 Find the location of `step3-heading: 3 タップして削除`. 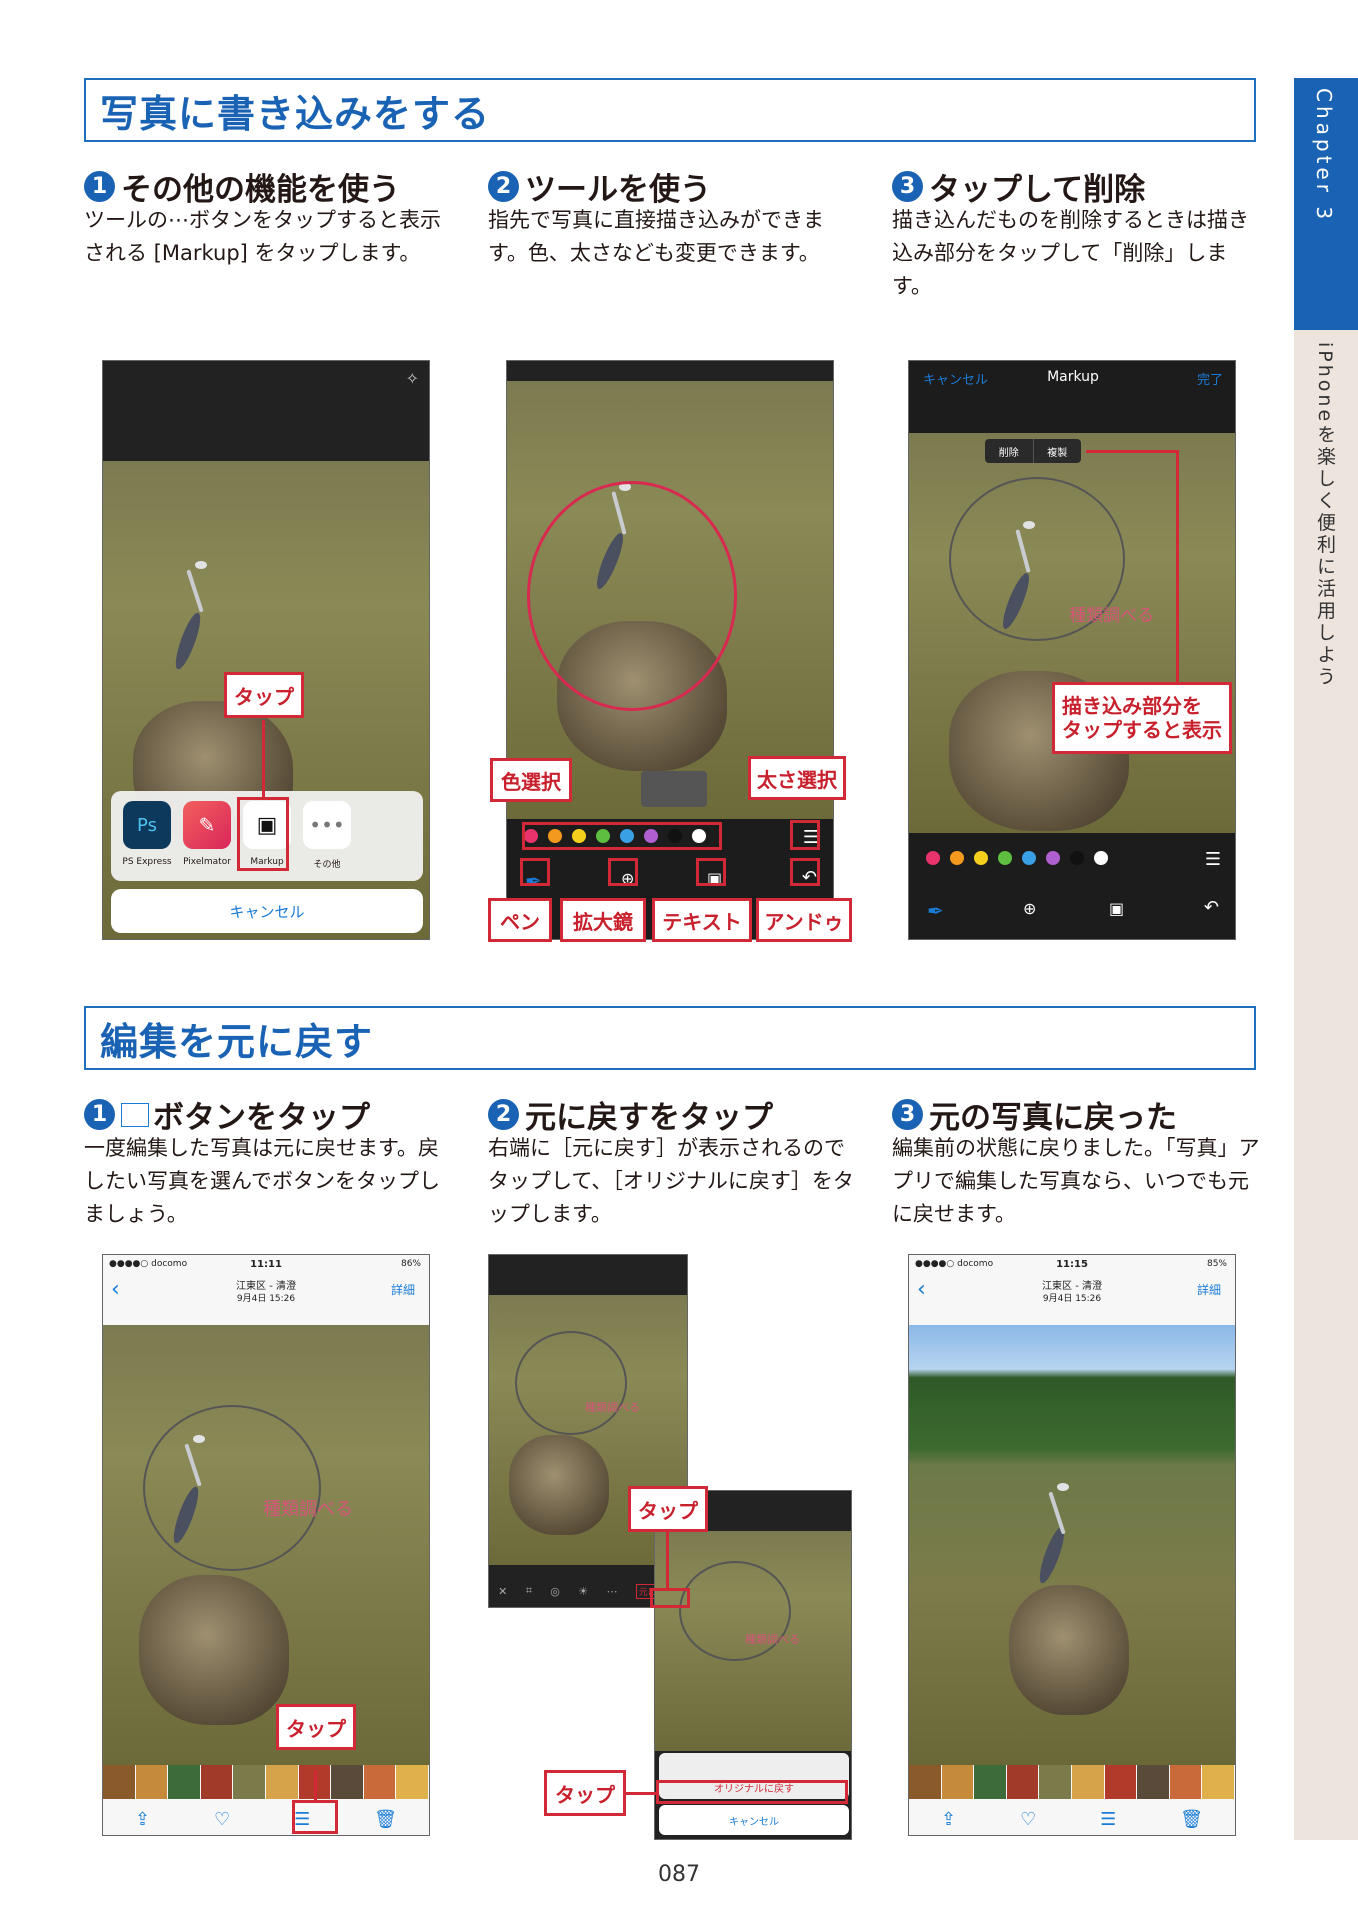

step3-heading: 3 タップして削除 is located at coordinates (1018, 186).